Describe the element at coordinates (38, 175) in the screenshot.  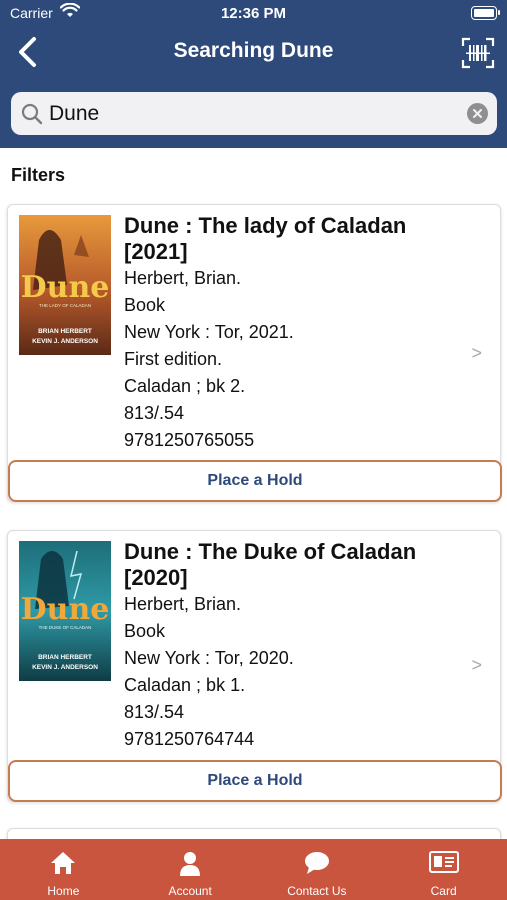
I see `filters-link: Filters` at that location.